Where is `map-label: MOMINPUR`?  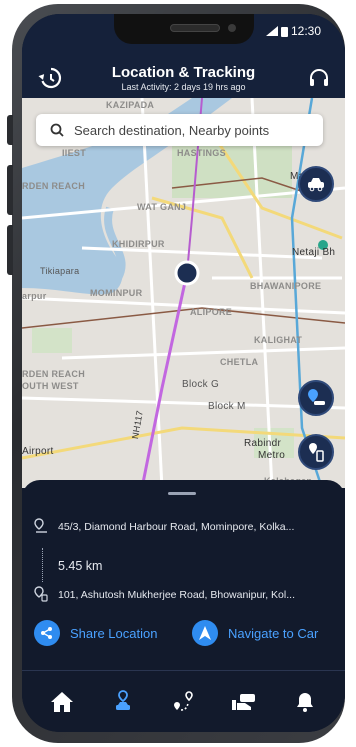 map-label: MOMINPUR is located at coordinates (116, 293).